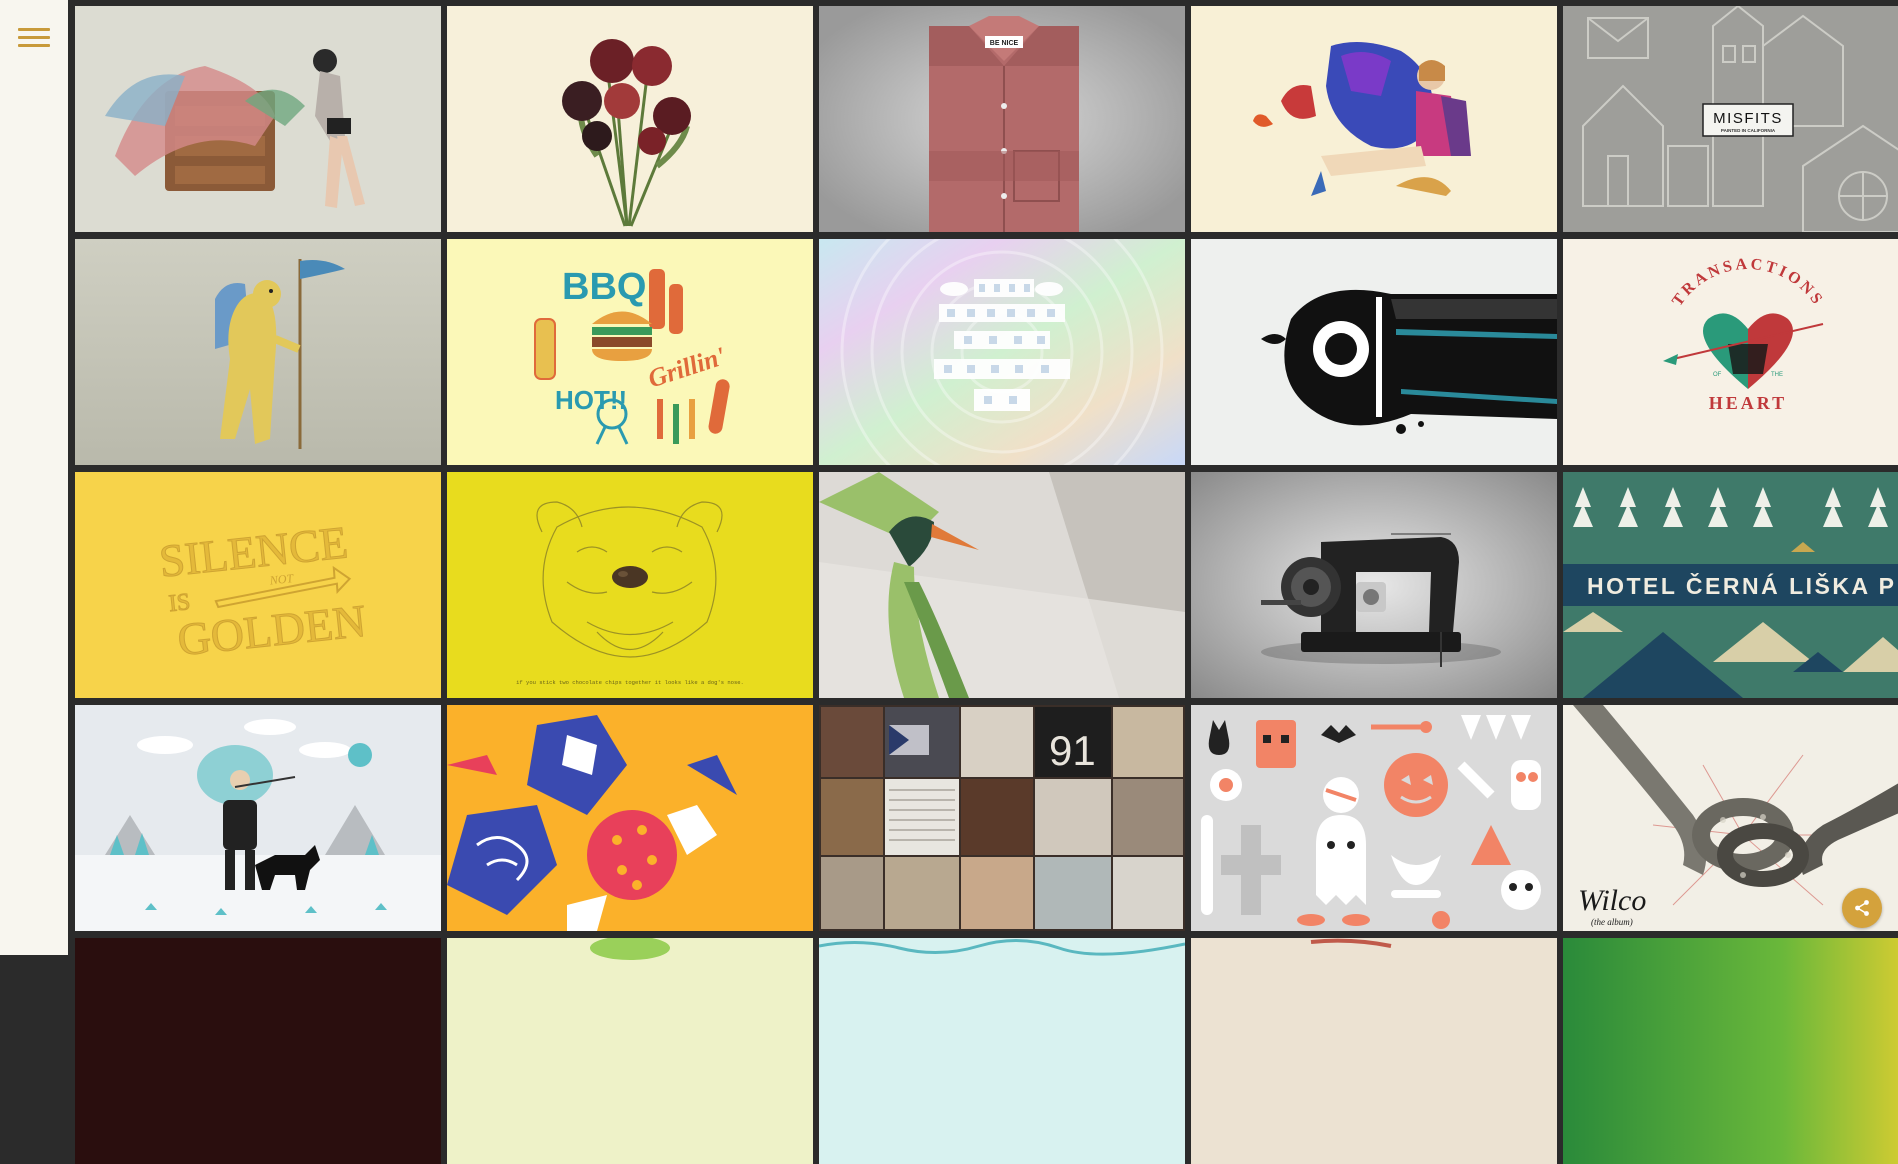 The width and height of the screenshot is (1898, 1164). What do you see at coordinates (1612, 922) in the screenshot?
I see `wilco-subtitle: (the album)` at bounding box center [1612, 922].